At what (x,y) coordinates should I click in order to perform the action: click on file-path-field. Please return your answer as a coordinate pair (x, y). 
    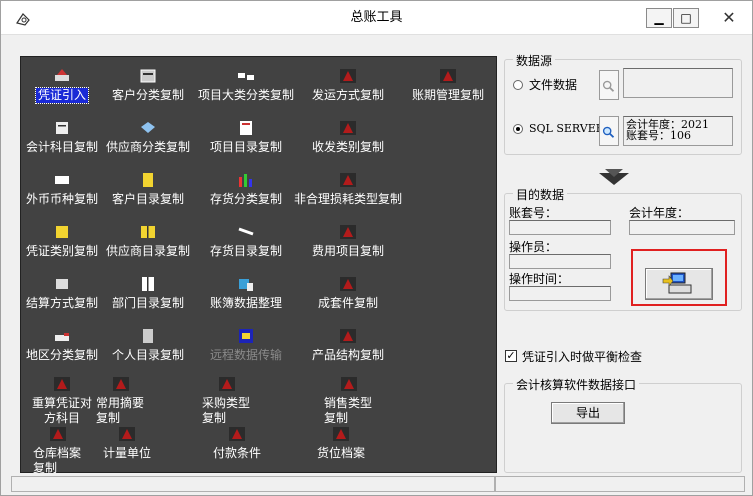
    Looking at the image, I should click on (678, 83).